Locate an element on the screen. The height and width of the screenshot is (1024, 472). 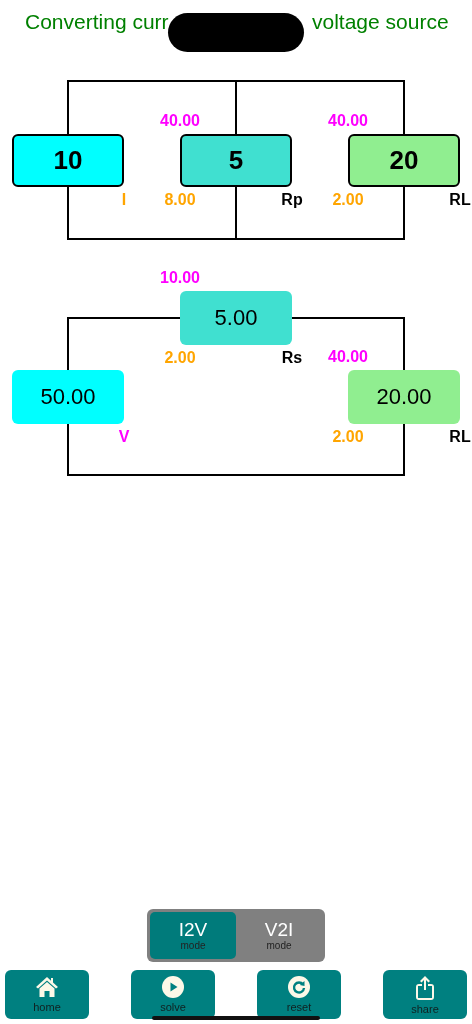
mode-tab: I2V mode is located at coordinates (193, 935).